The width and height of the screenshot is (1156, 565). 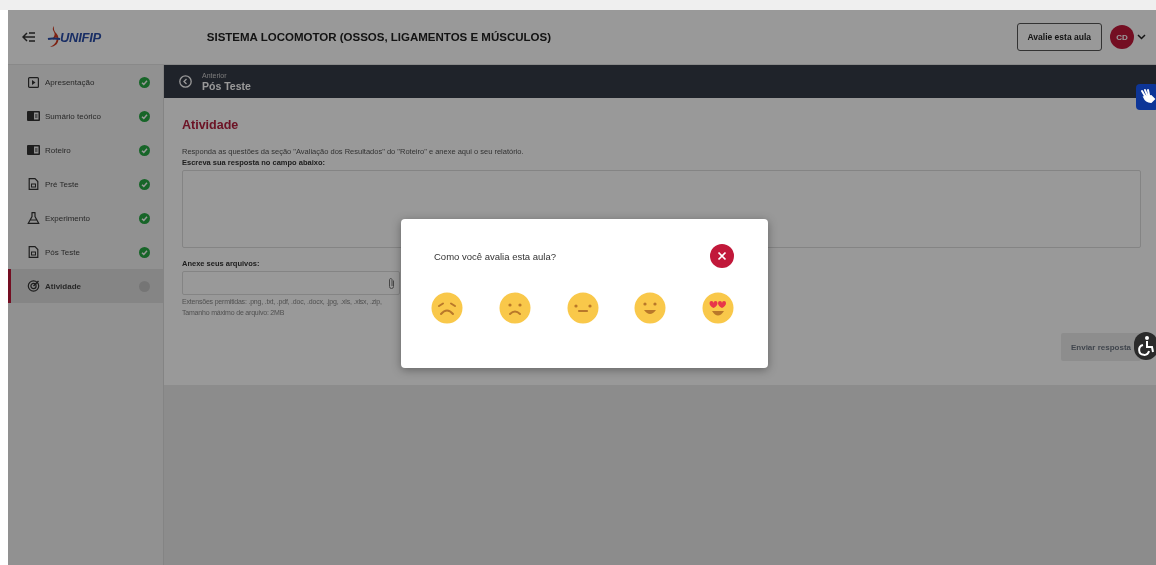 What do you see at coordinates (1059, 37) in the screenshot?
I see `rate-lesson-button: Avalie esta aula` at bounding box center [1059, 37].